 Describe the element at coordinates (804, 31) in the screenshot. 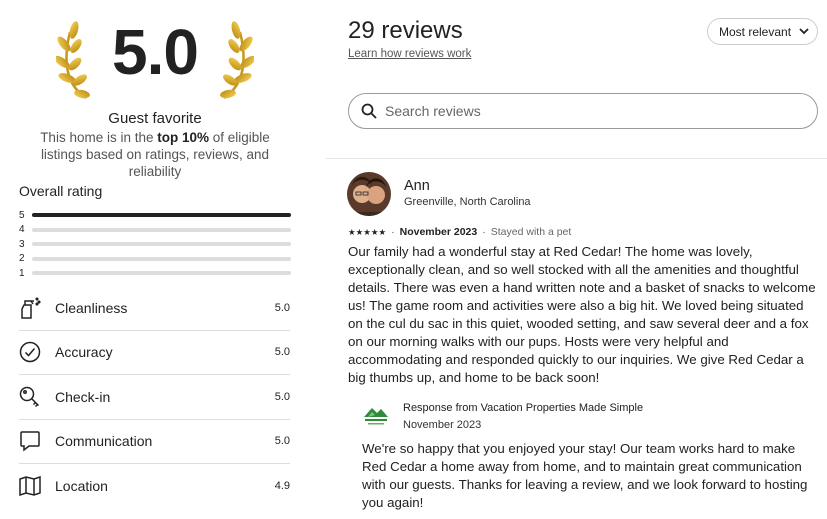

I see `chevron-down-icon` at that location.